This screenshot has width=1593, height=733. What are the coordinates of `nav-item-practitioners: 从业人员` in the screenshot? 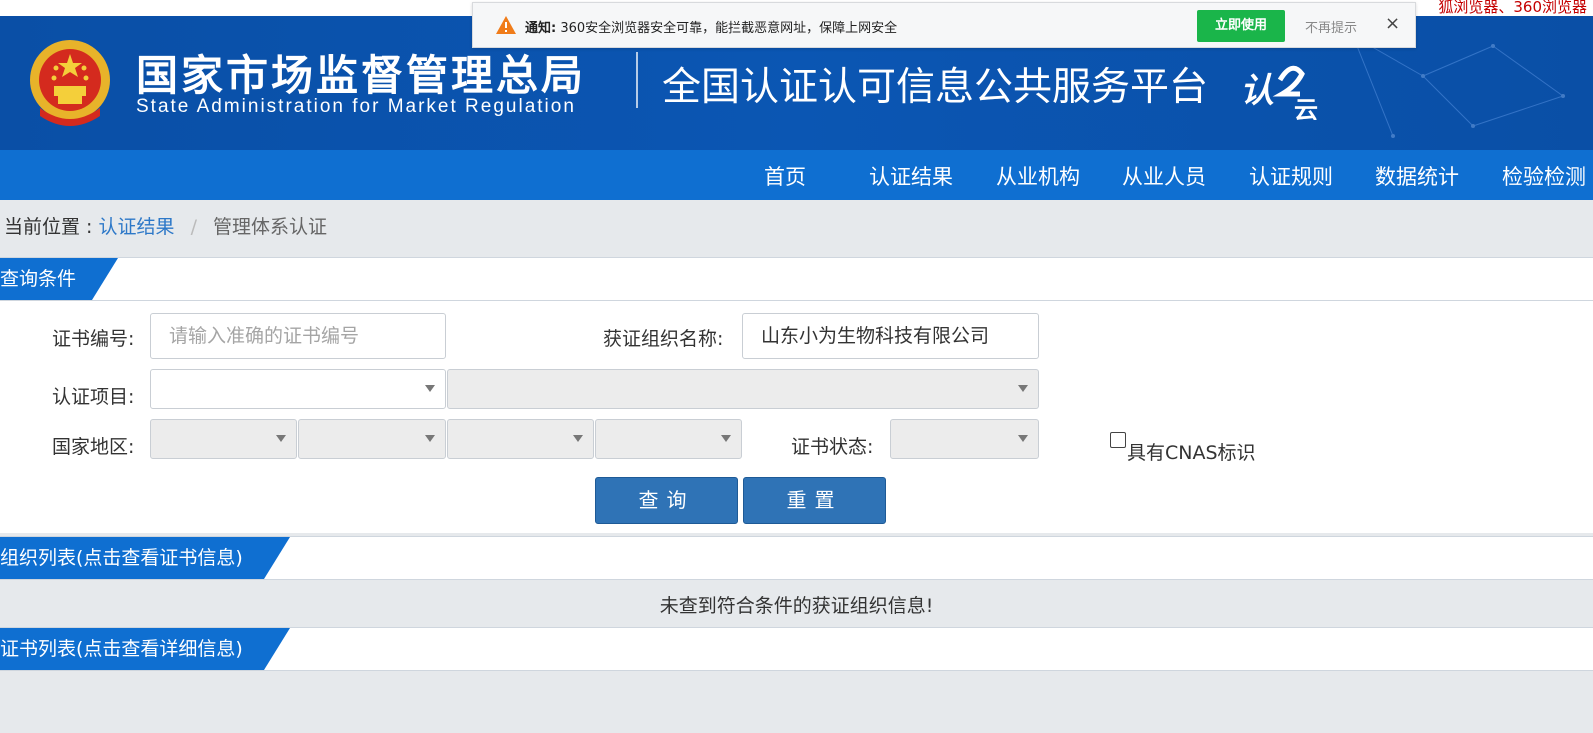 It's located at (1164, 176).